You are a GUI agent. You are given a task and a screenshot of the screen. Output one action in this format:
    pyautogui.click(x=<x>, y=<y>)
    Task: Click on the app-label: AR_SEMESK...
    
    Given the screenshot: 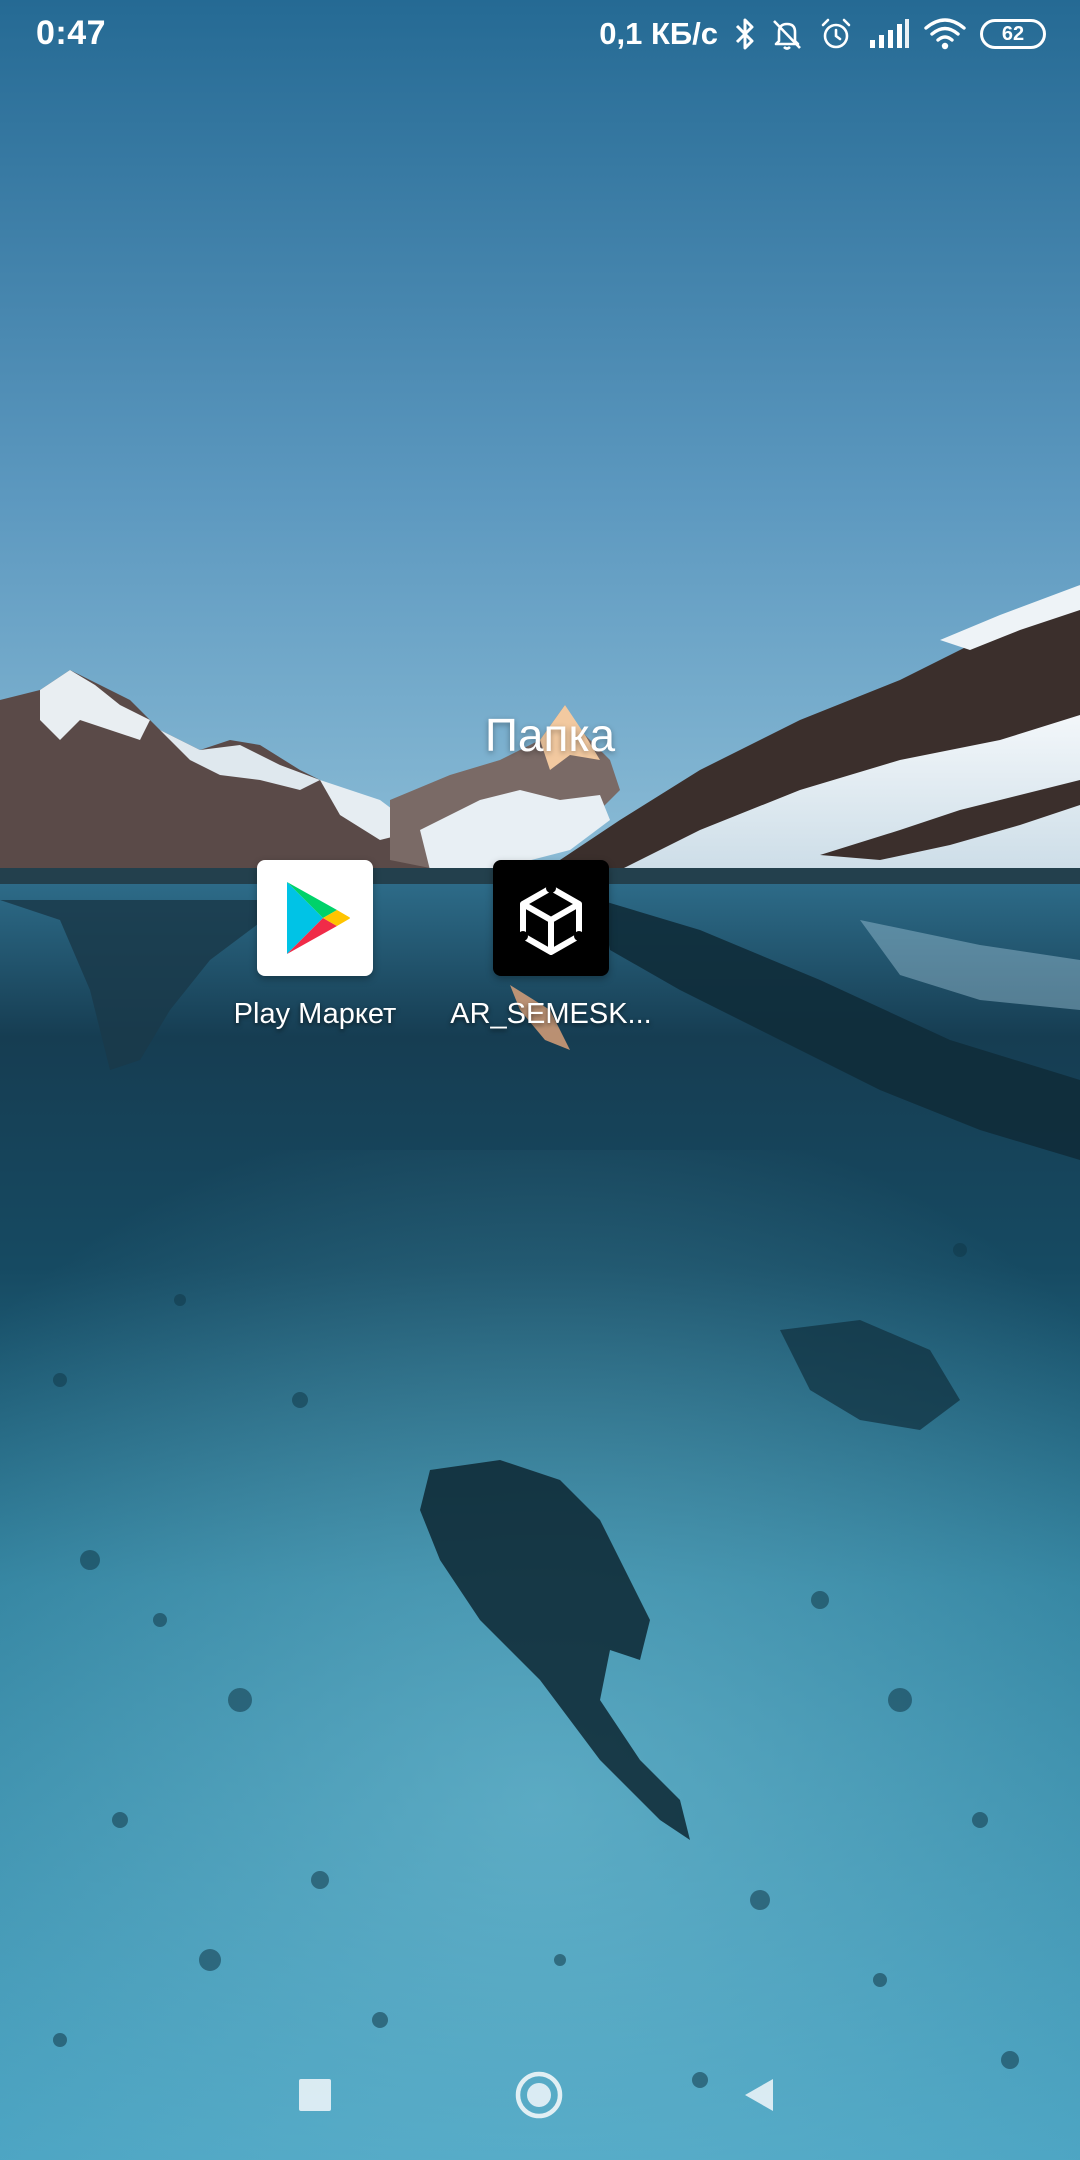 What is the action you would take?
    pyautogui.click(x=551, y=1014)
    